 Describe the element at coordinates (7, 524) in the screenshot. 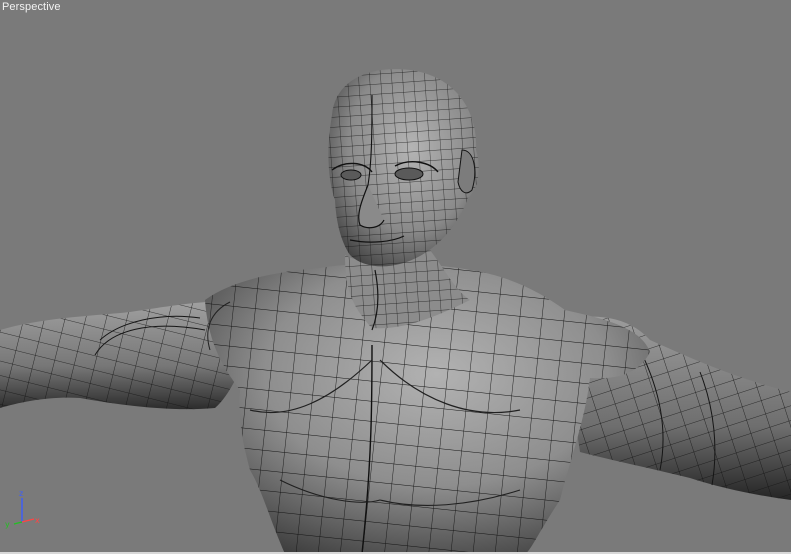

I see `y-axis-label: y` at that location.